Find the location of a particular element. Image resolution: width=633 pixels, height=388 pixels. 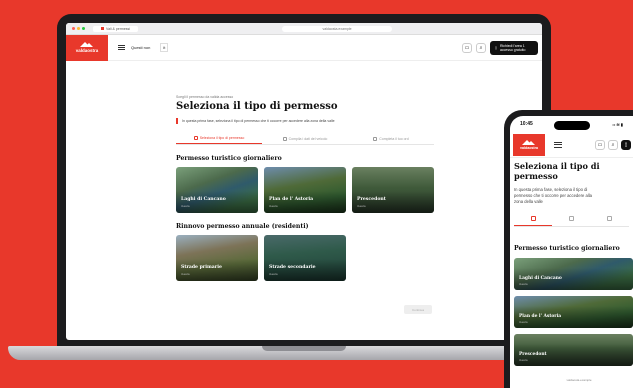

address-bar: valdaosta.example is located at coordinates (337, 28).